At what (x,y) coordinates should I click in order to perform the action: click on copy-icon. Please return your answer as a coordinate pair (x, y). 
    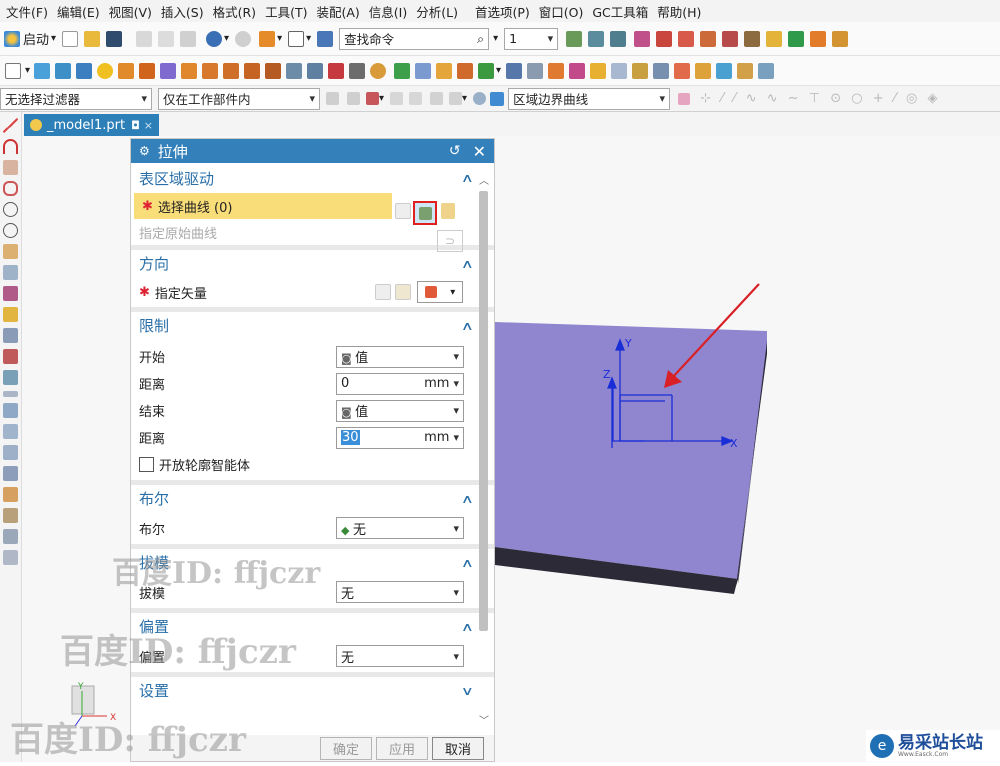
    Looking at the image, I should click on (166, 38).